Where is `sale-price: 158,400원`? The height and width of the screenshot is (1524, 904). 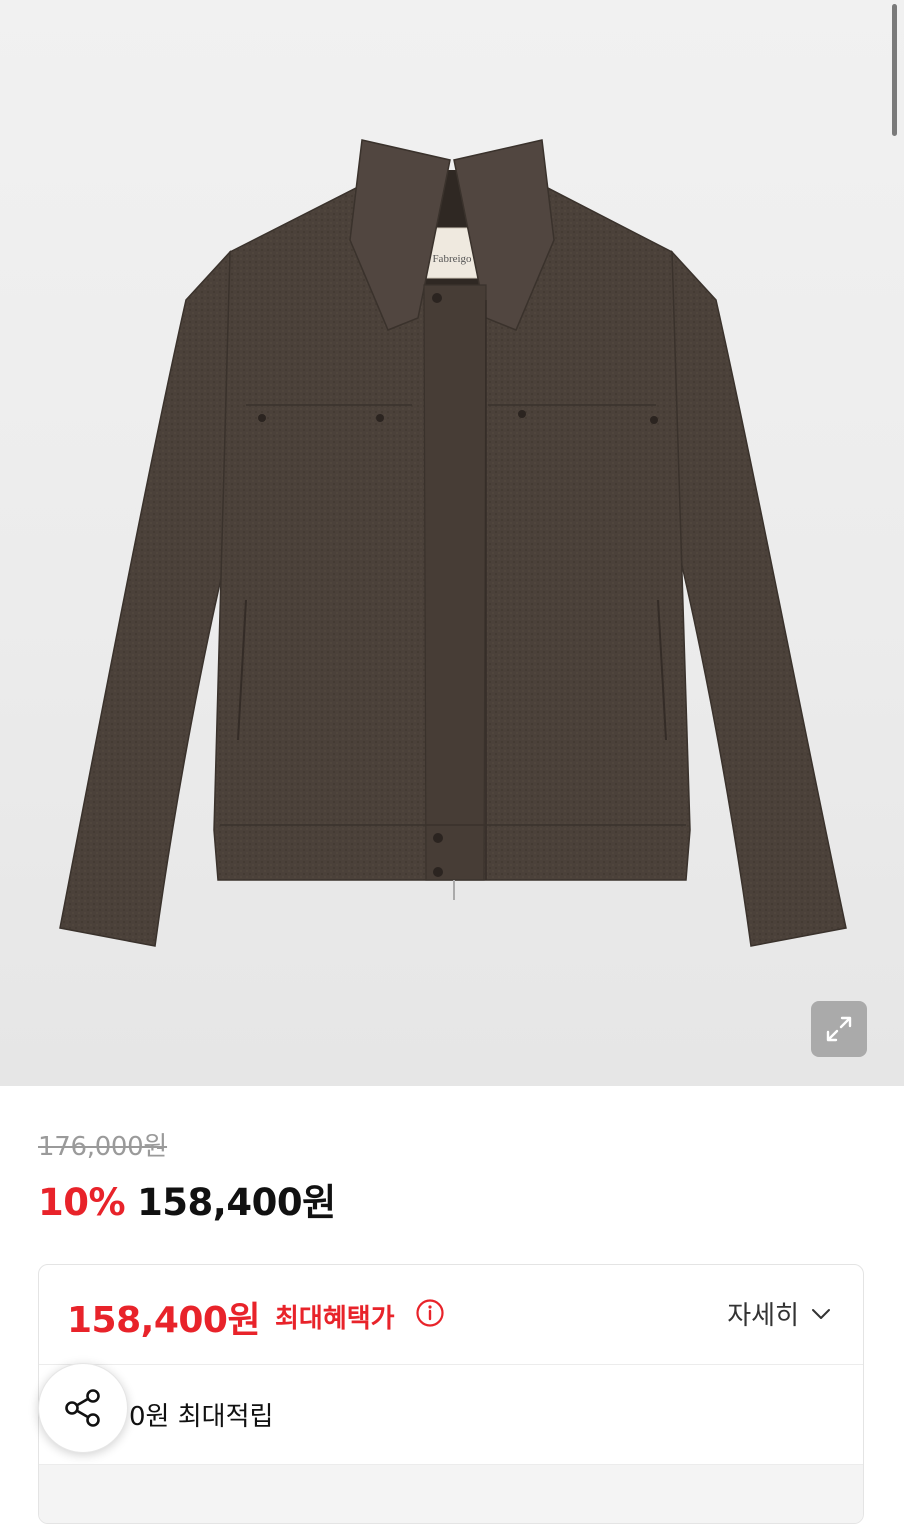 sale-price: 158,400원 is located at coordinates (236, 1202).